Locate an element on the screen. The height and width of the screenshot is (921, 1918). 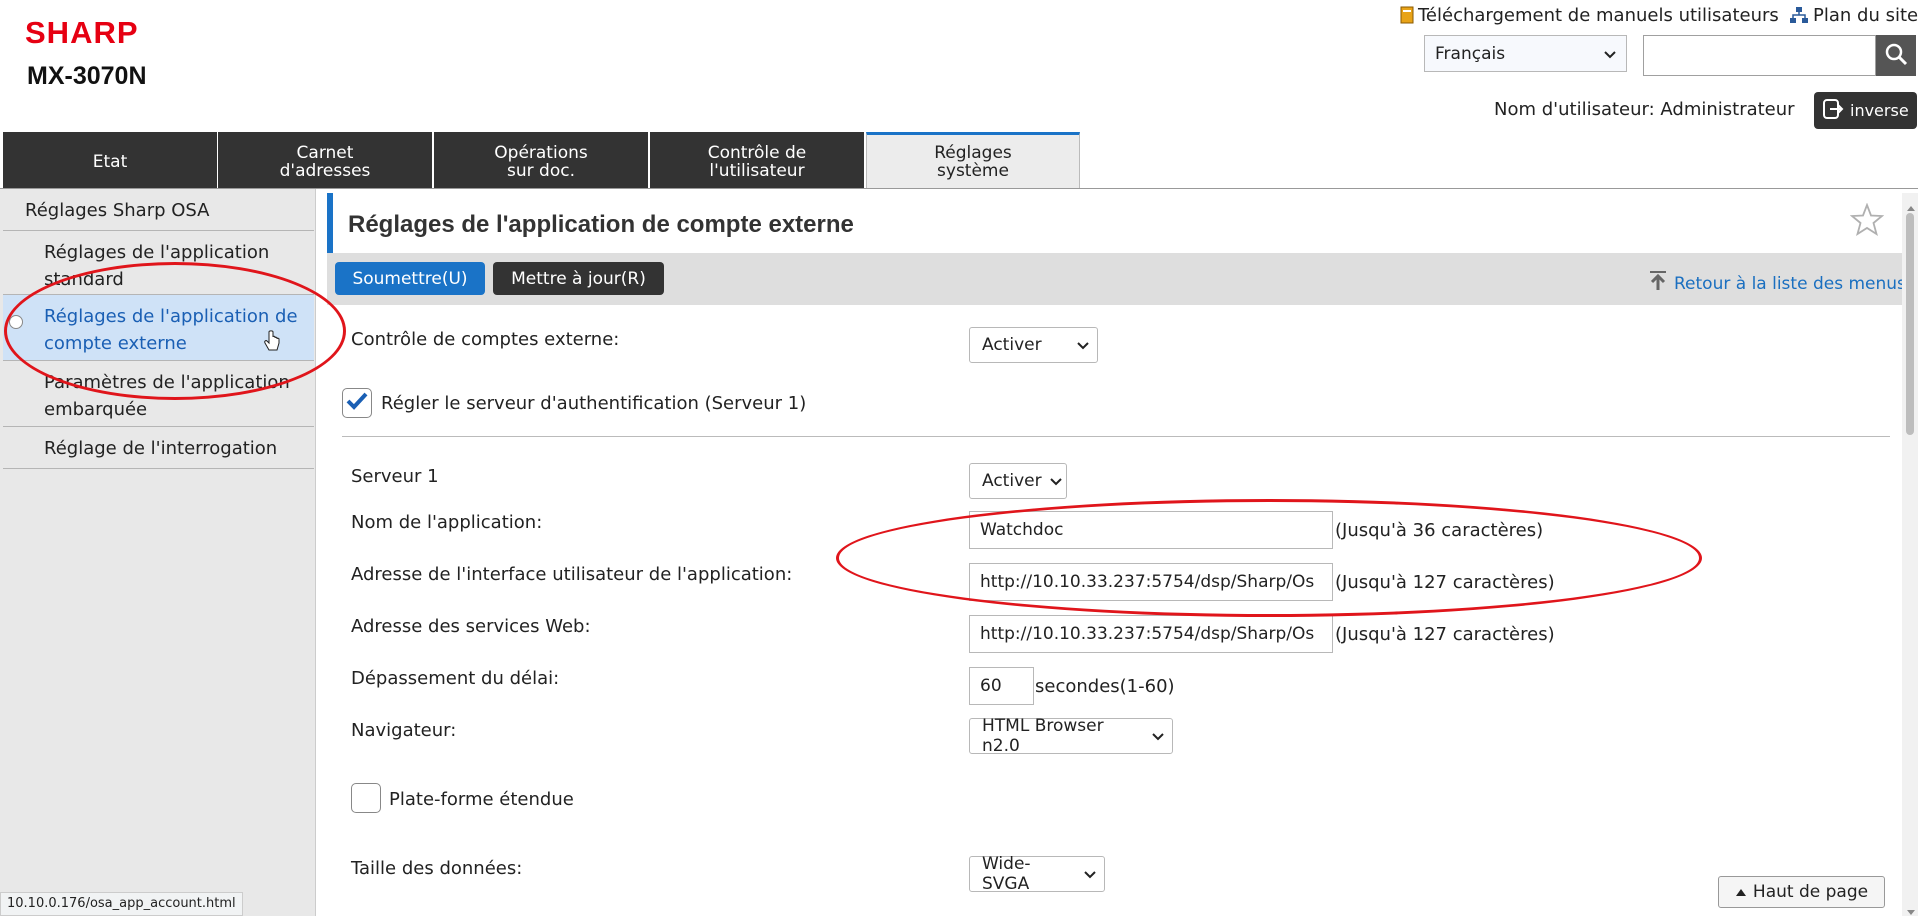
logout-button: inverse is located at coordinates (1865, 110).